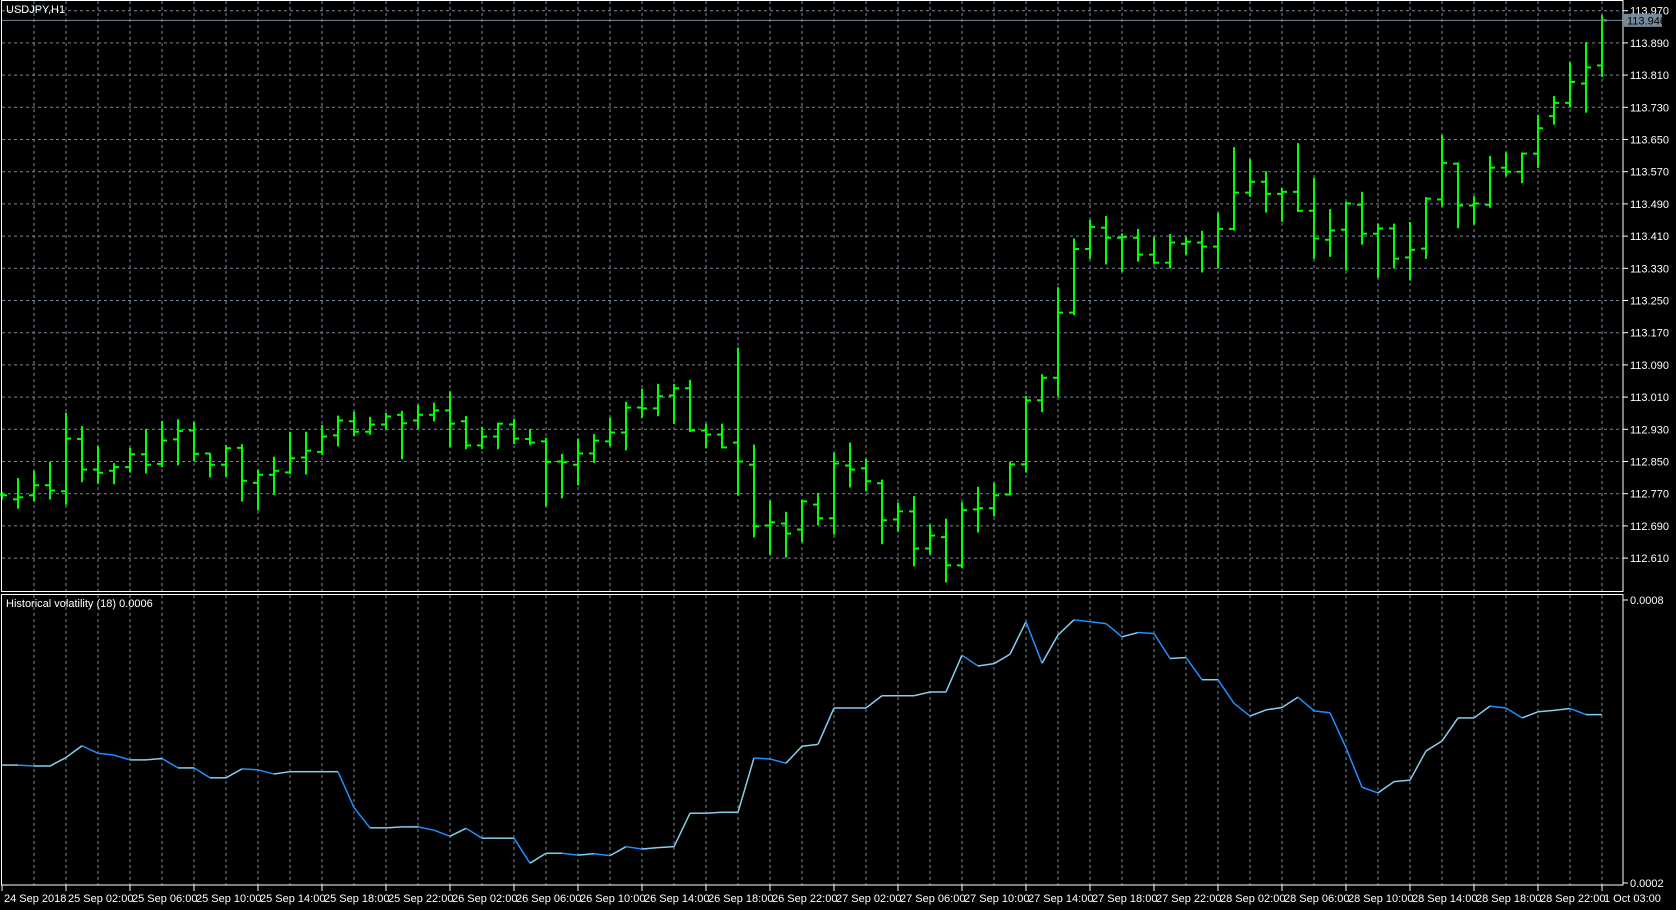  Describe the element at coordinates (1380, 899) in the screenshot. I see `time-tick-label: 28 Sep 10:00` at that location.